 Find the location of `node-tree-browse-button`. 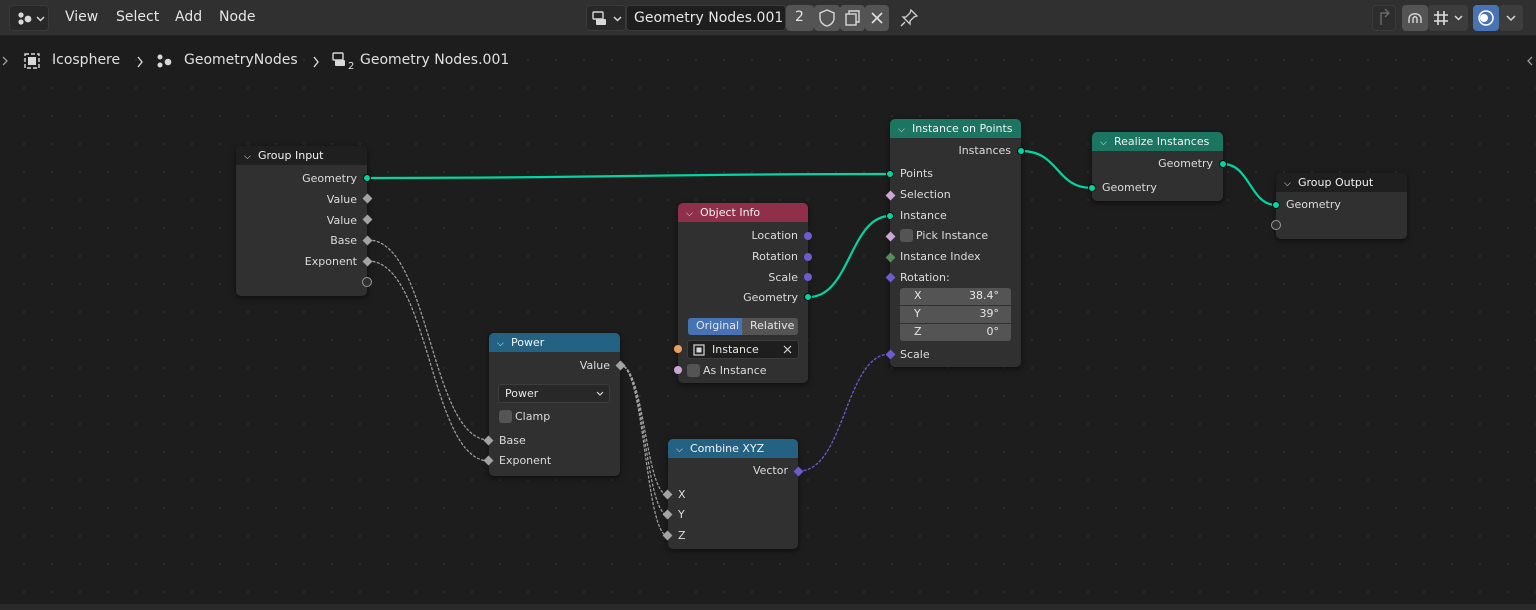

node-tree-browse-button is located at coordinates (606, 18).